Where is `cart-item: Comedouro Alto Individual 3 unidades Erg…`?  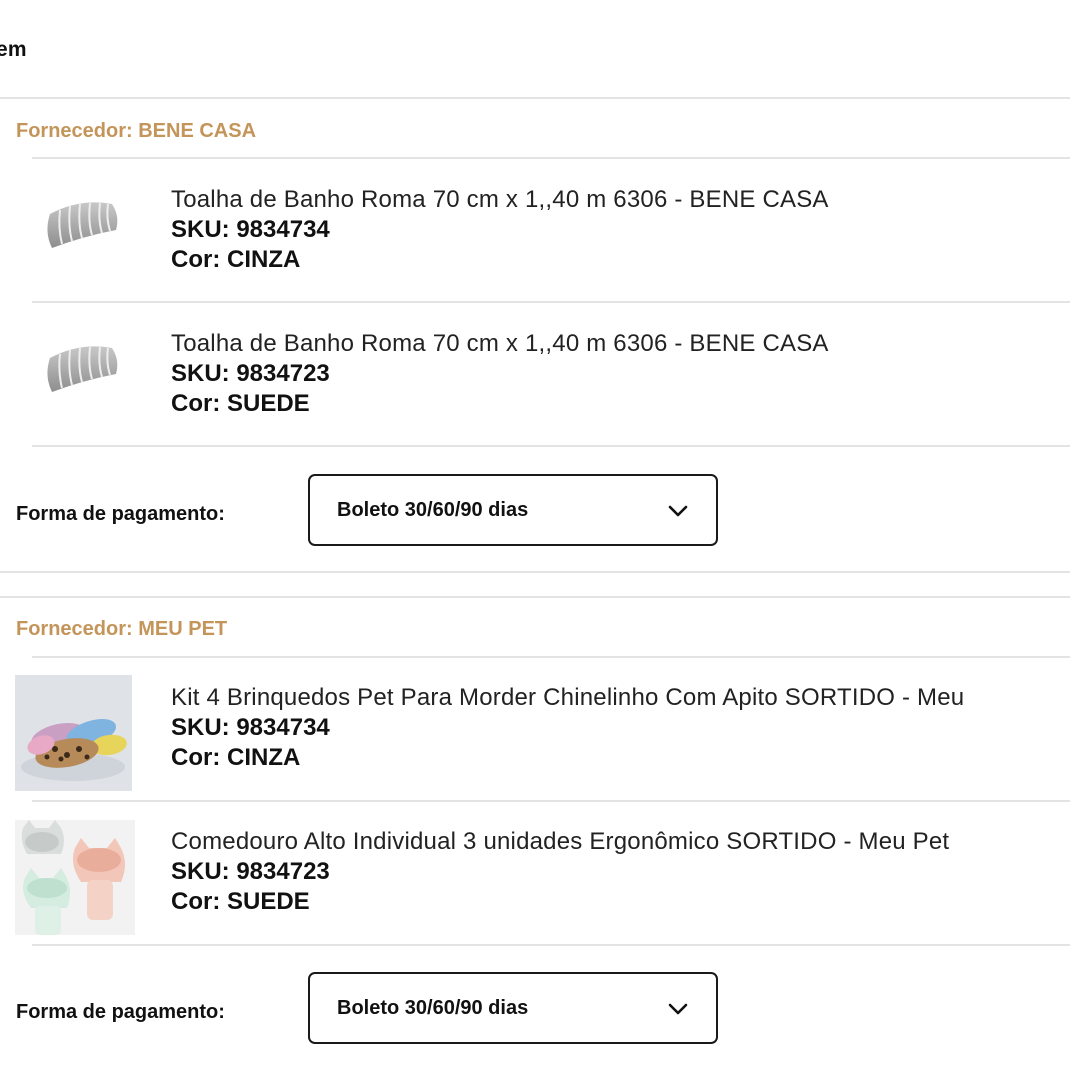 cart-item: Comedouro Alto Individual 3 unidades Erg… is located at coordinates (535, 894).